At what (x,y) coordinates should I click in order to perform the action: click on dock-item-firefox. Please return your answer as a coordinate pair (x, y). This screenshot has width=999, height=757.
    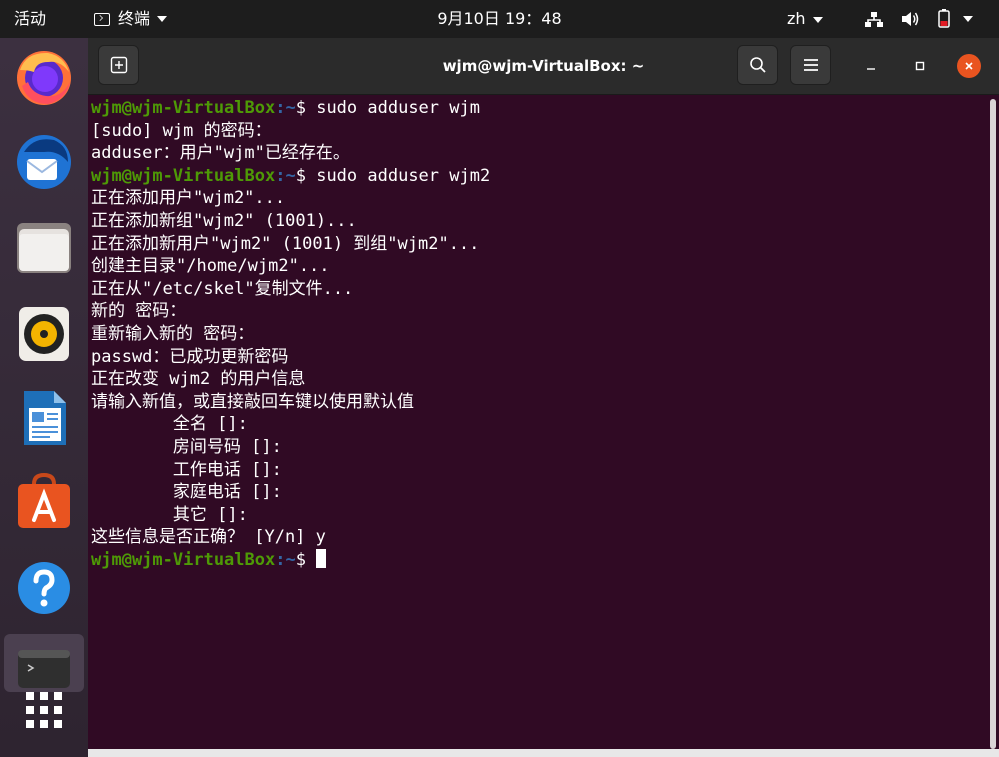
    Looking at the image, I should click on (44, 78).